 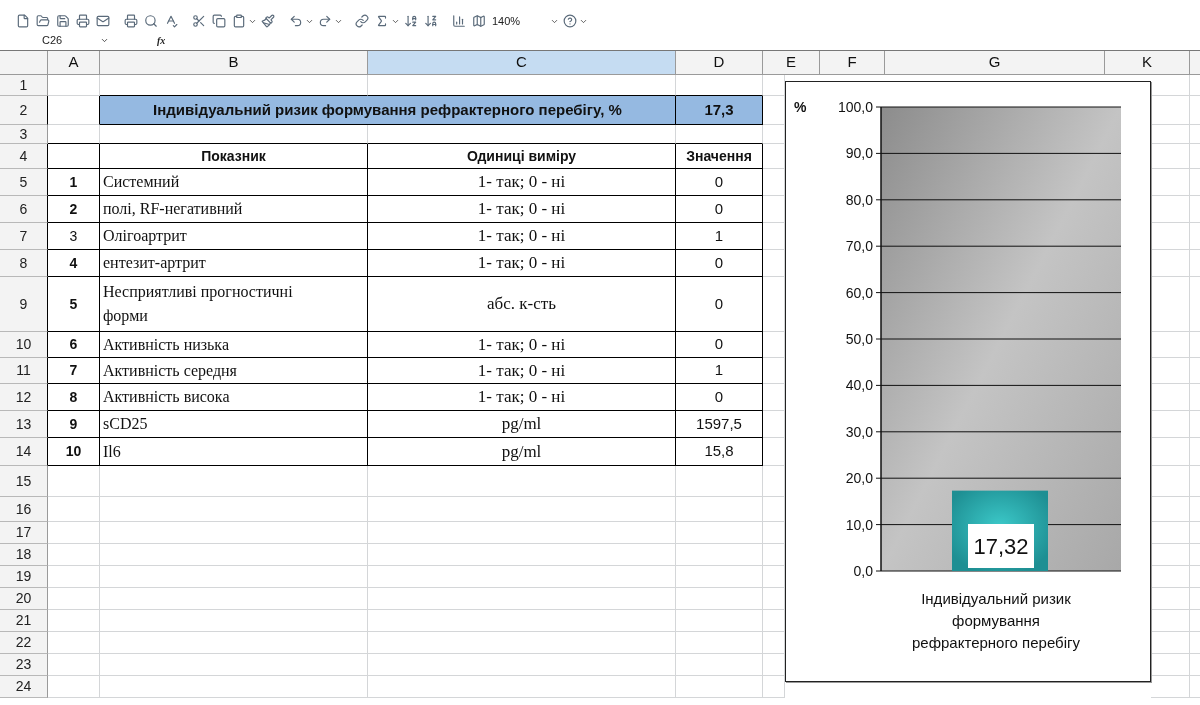 I want to click on row-header: 16, so click(x=24, y=509).